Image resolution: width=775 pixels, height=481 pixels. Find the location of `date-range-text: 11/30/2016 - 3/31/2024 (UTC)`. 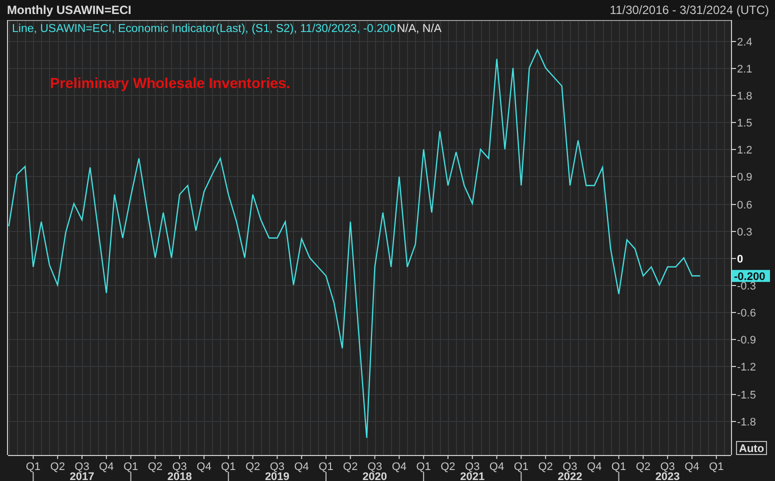

date-range-text: 11/30/2016 - 3/31/2024 (UTC) is located at coordinates (689, 10).